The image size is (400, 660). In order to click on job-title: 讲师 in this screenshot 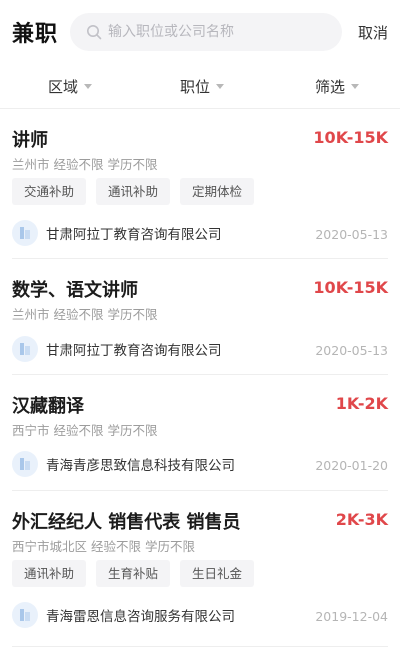, I will do `click(30, 140)`.